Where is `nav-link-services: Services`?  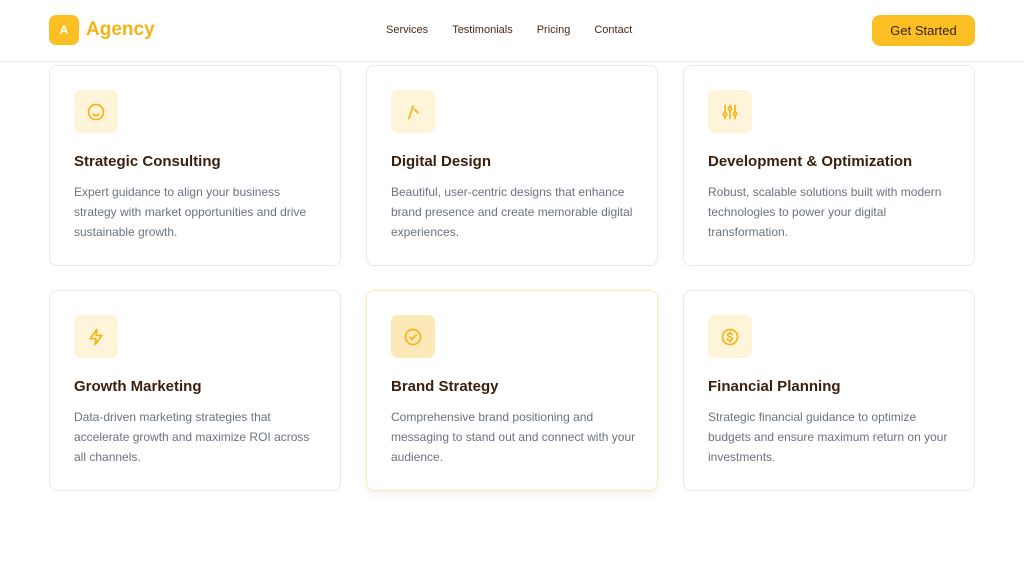
nav-link-services: Services is located at coordinates (407, 30).